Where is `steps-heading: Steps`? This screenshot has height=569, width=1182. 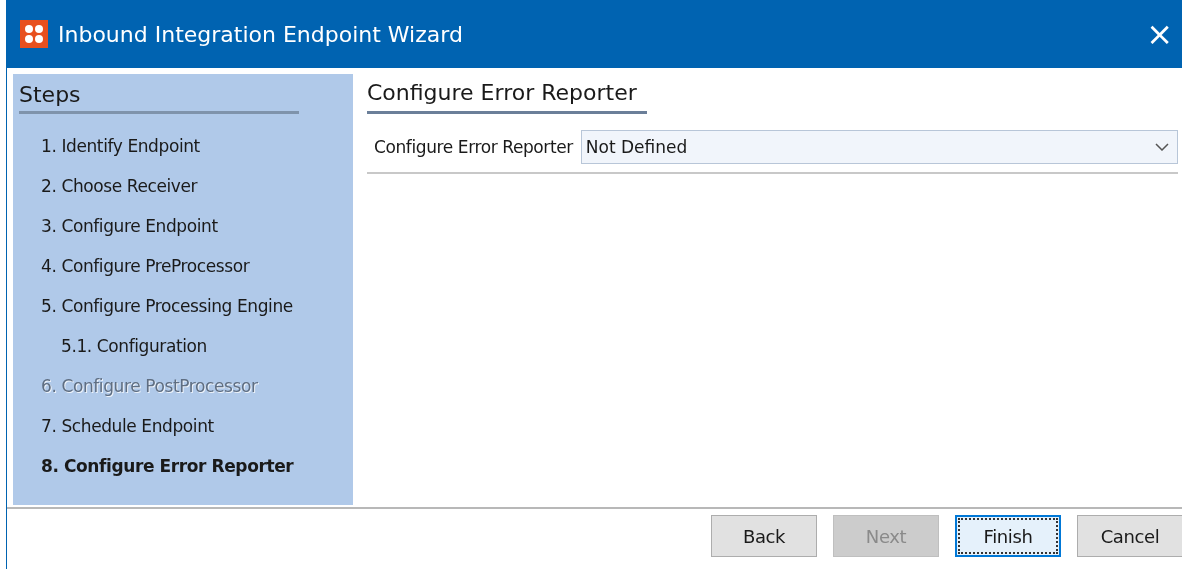
steps-heading: Steps is located at coordinates (159, 98).